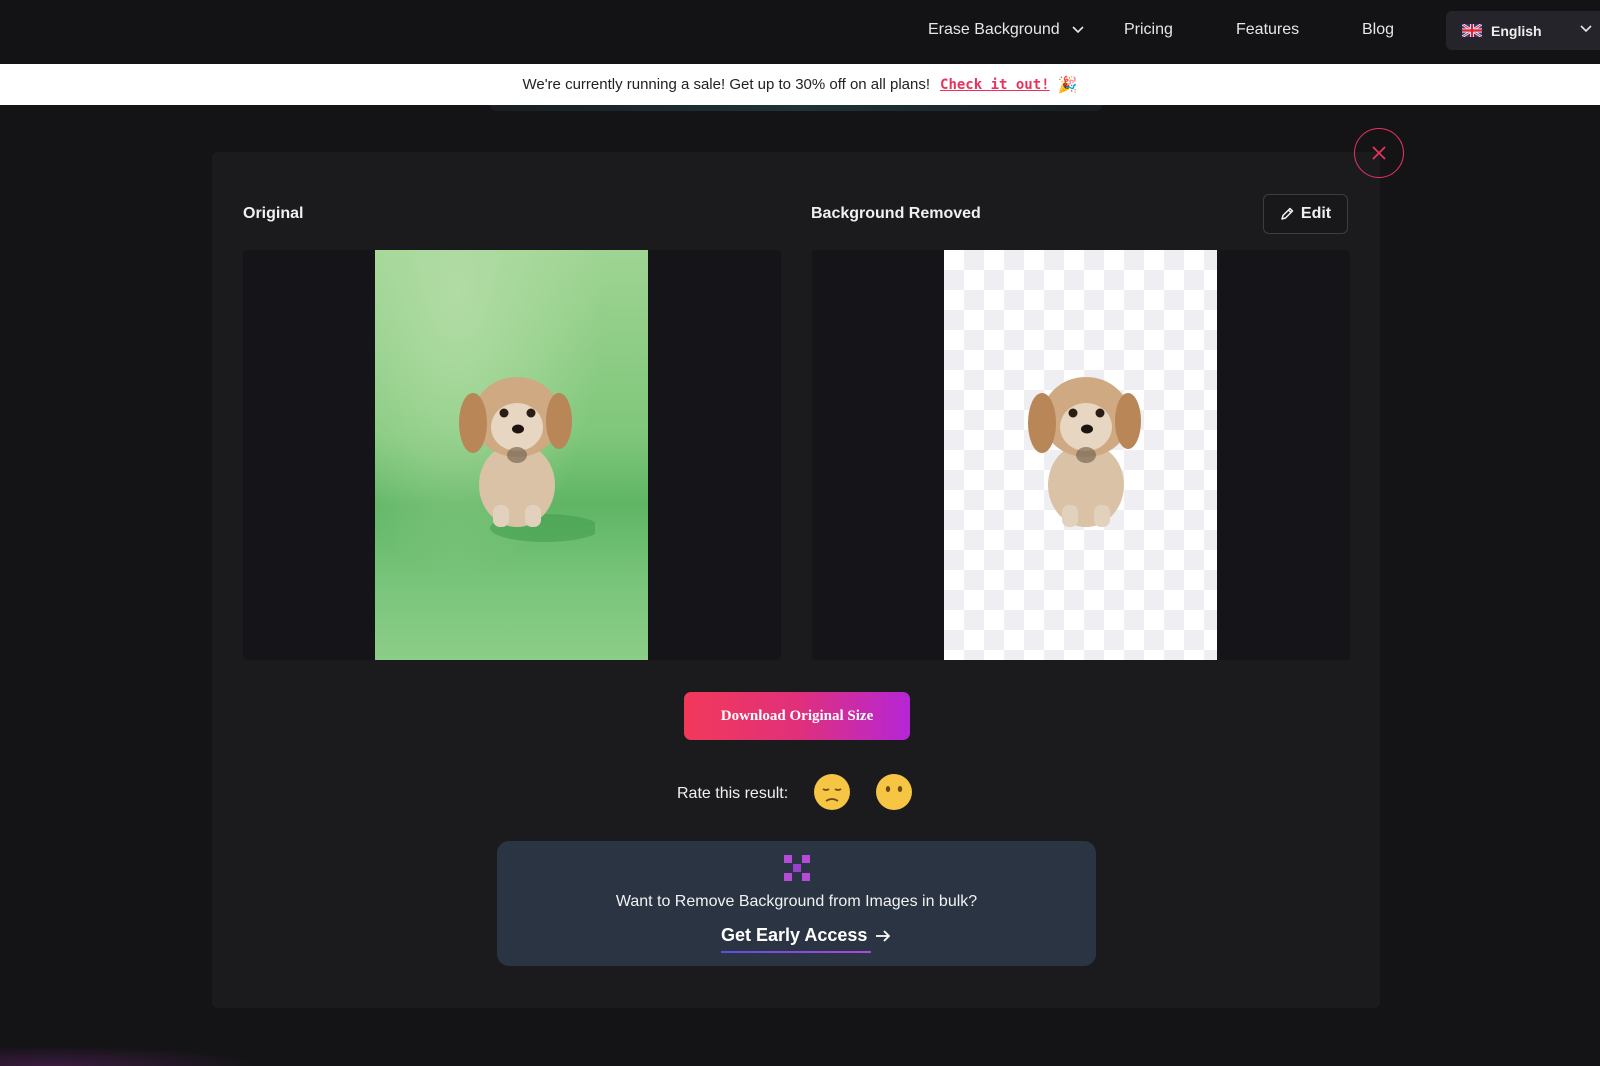 This screenshot has height=1066, width=1600. I want to click on pencil-icon, so click(1287, 213).